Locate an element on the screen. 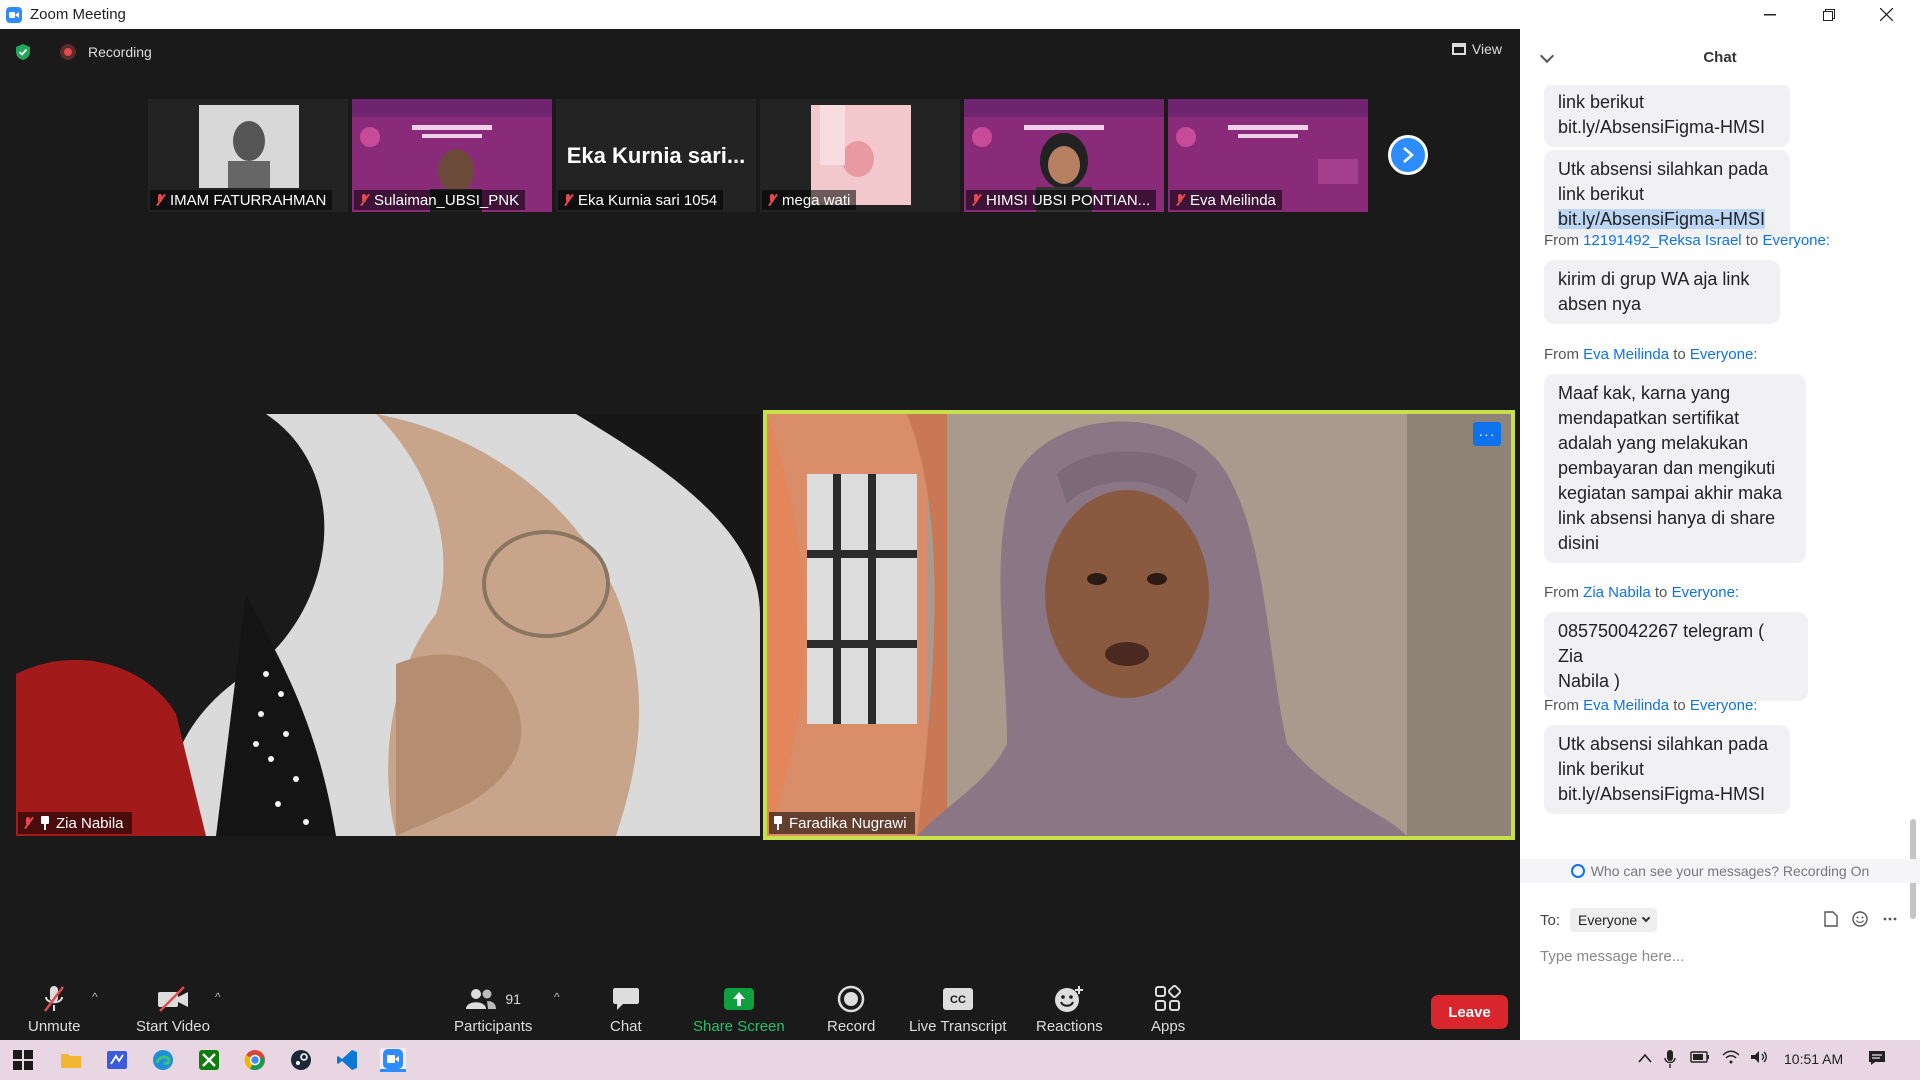 The image size is (1920, 1080). minimize-button is located at coordinates (1770, 14).